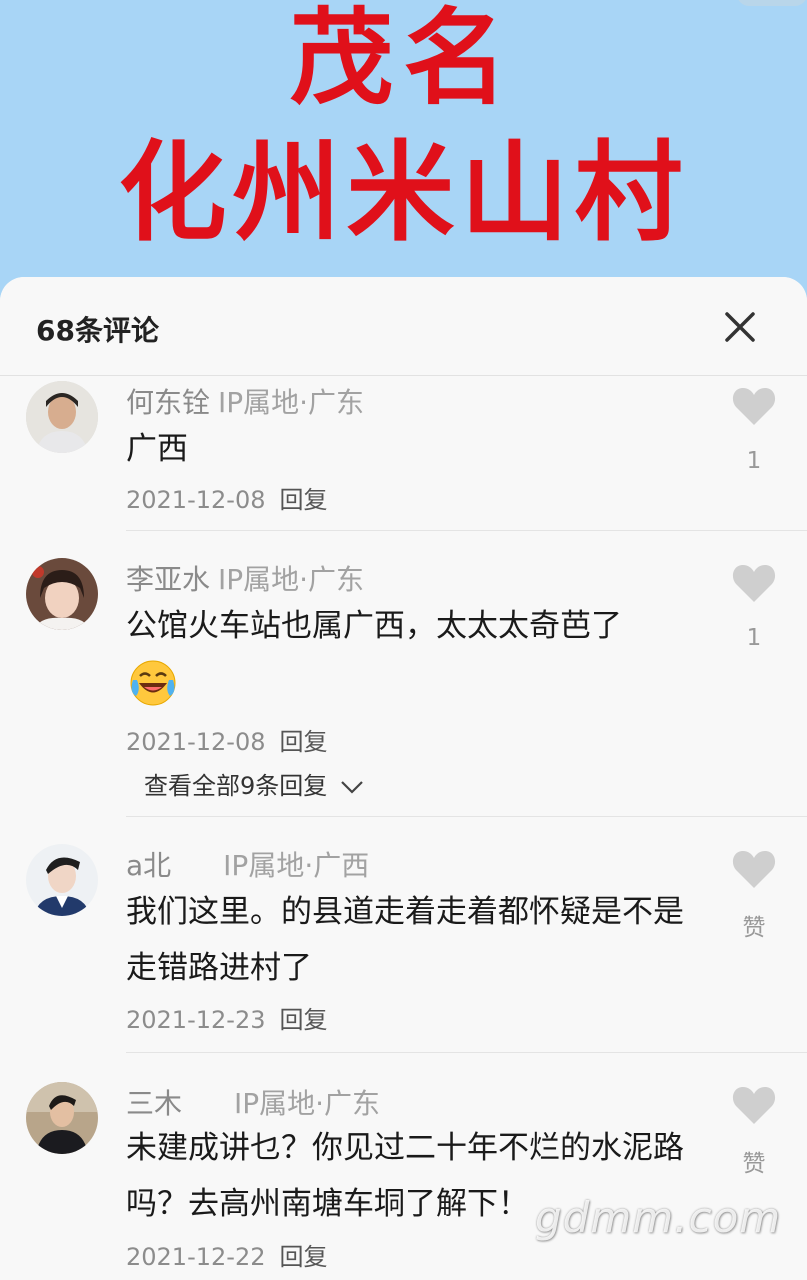 This screenshot has width=807, height=1280. I want to click on comment-meta: 2021-12-22 回复, so click(226, 1254).